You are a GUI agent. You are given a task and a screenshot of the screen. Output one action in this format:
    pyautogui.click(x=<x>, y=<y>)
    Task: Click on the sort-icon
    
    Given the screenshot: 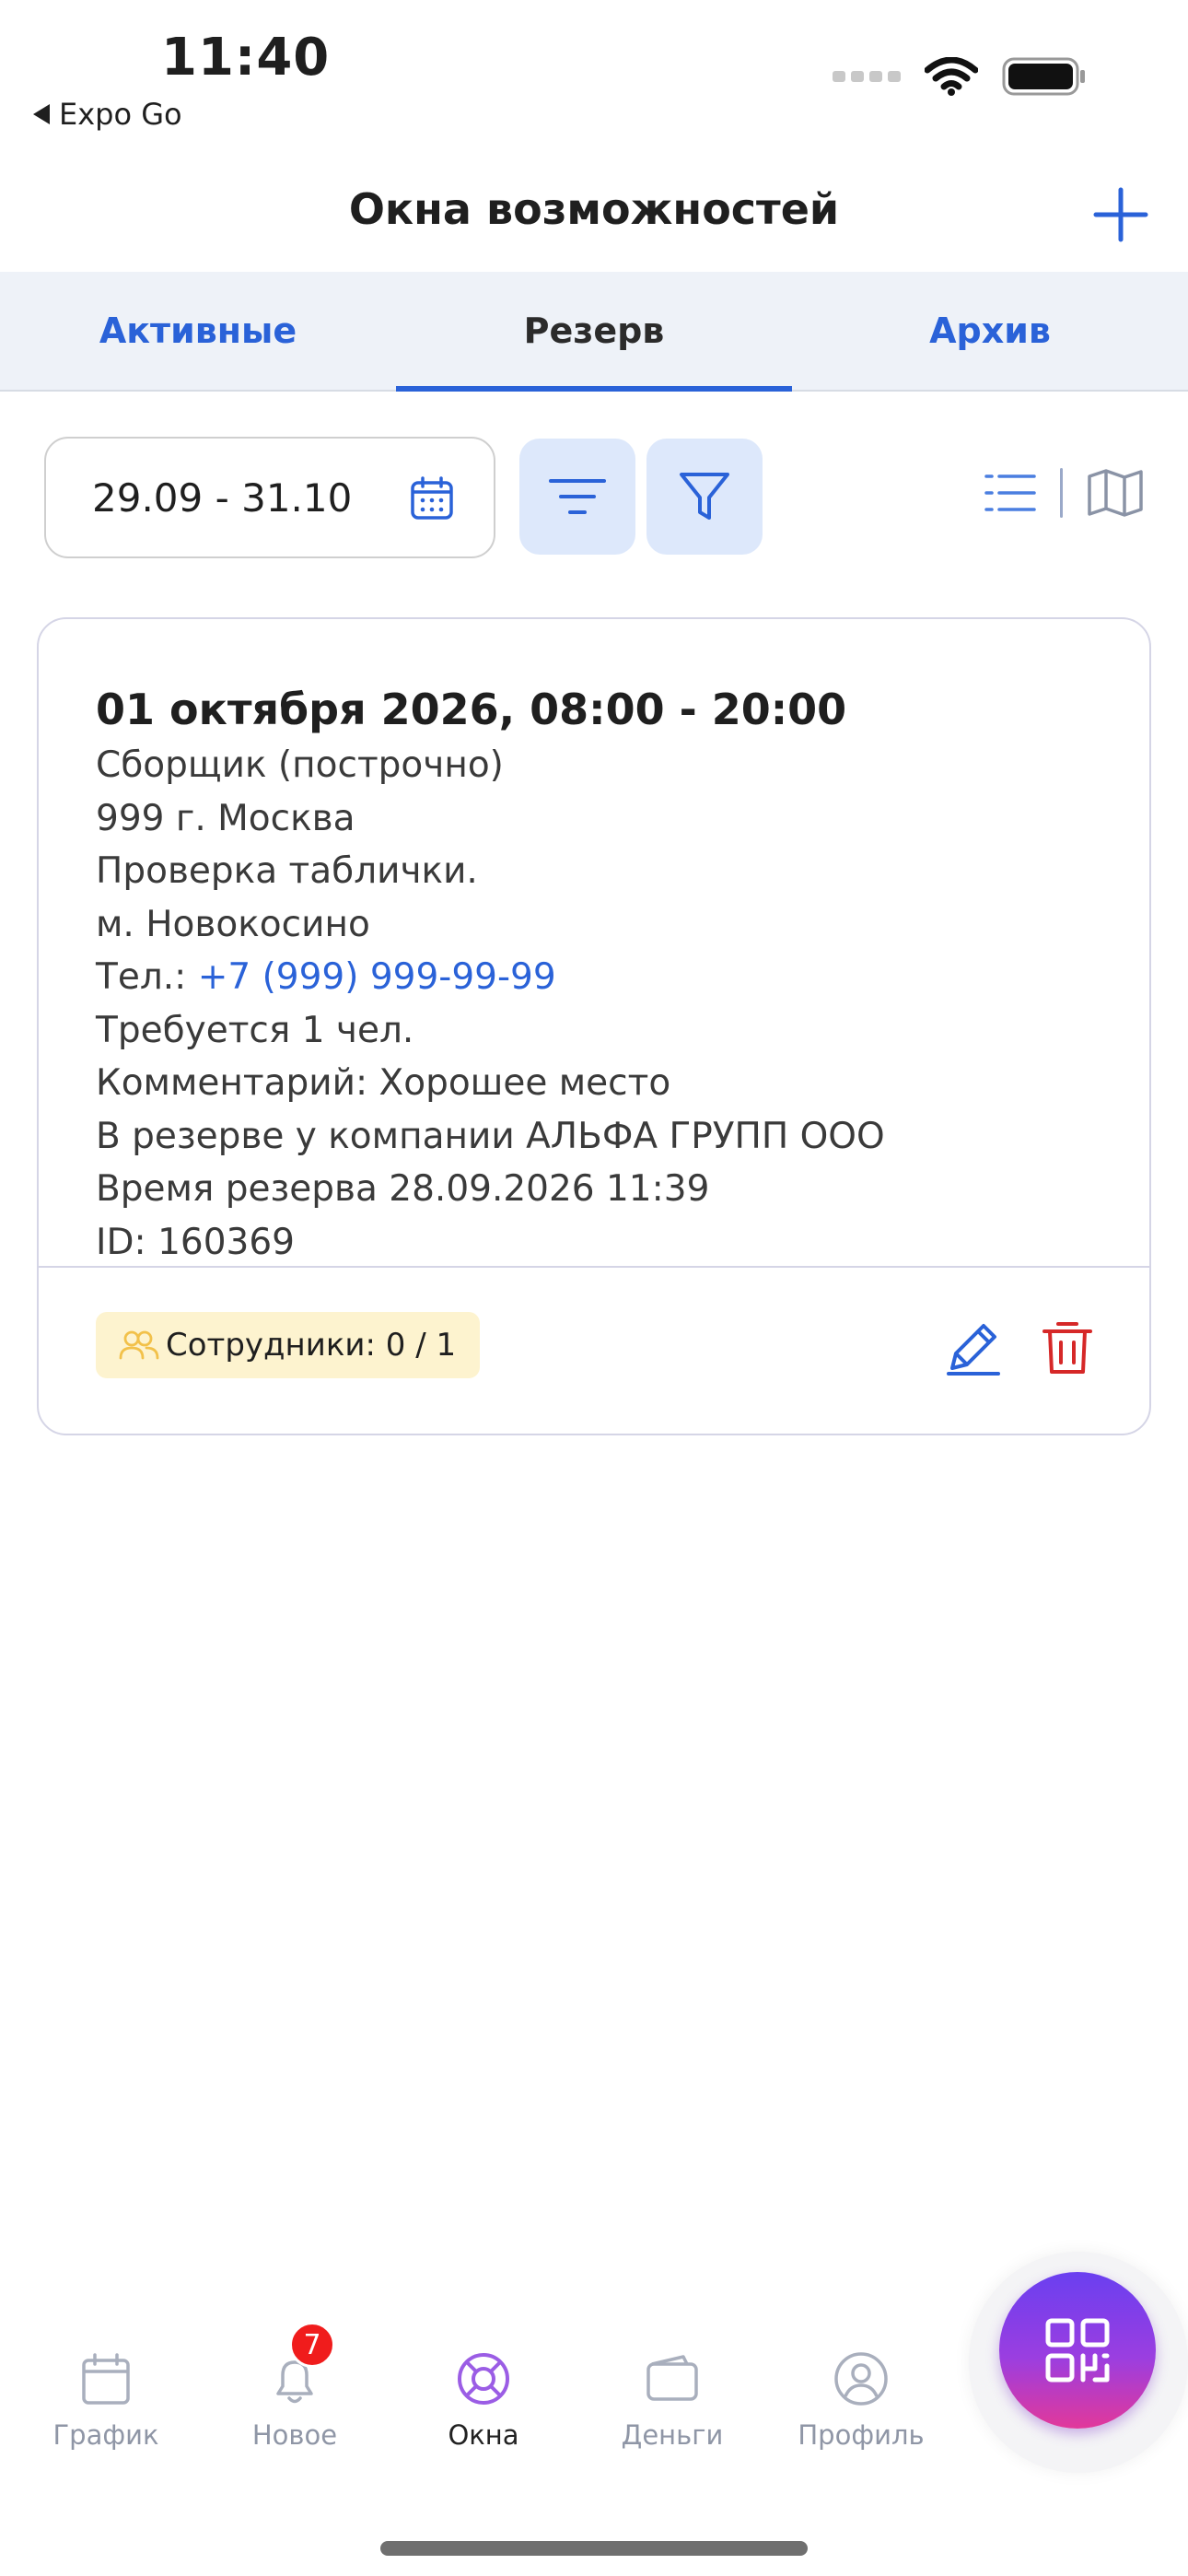 What is the action you would take?
    pyautogui.click(x=577, y=496)
    